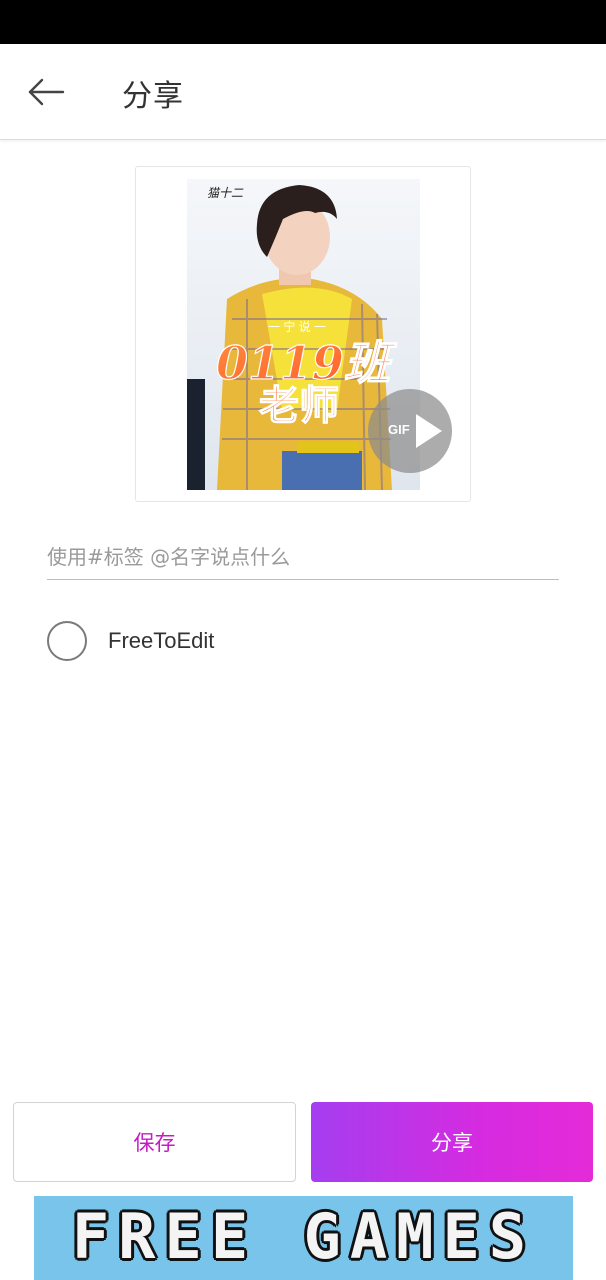 The width and height of the screenshot is (606, 1280). I want to click on save-button: 保存, so click(154, 1142).